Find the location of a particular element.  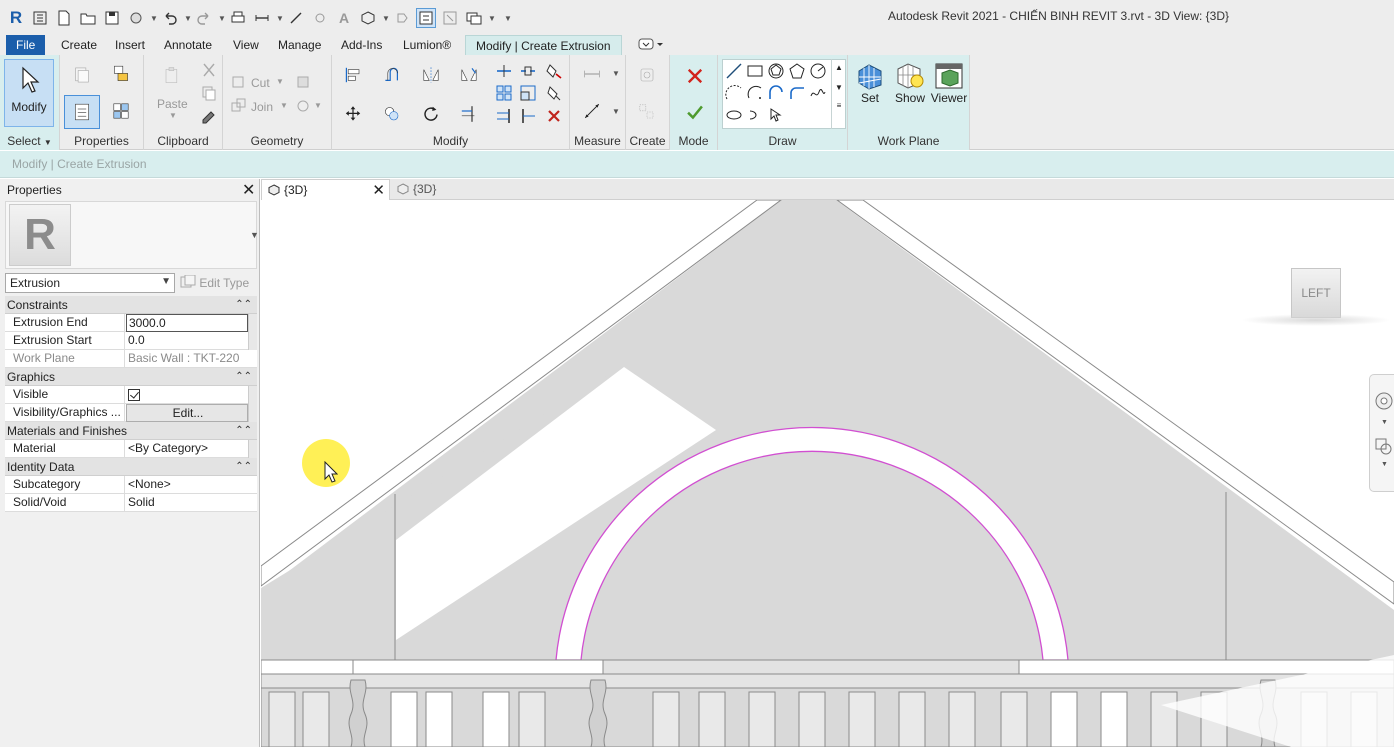

close-view-tab-icon: ✕ is located at coordinates (378, 190).